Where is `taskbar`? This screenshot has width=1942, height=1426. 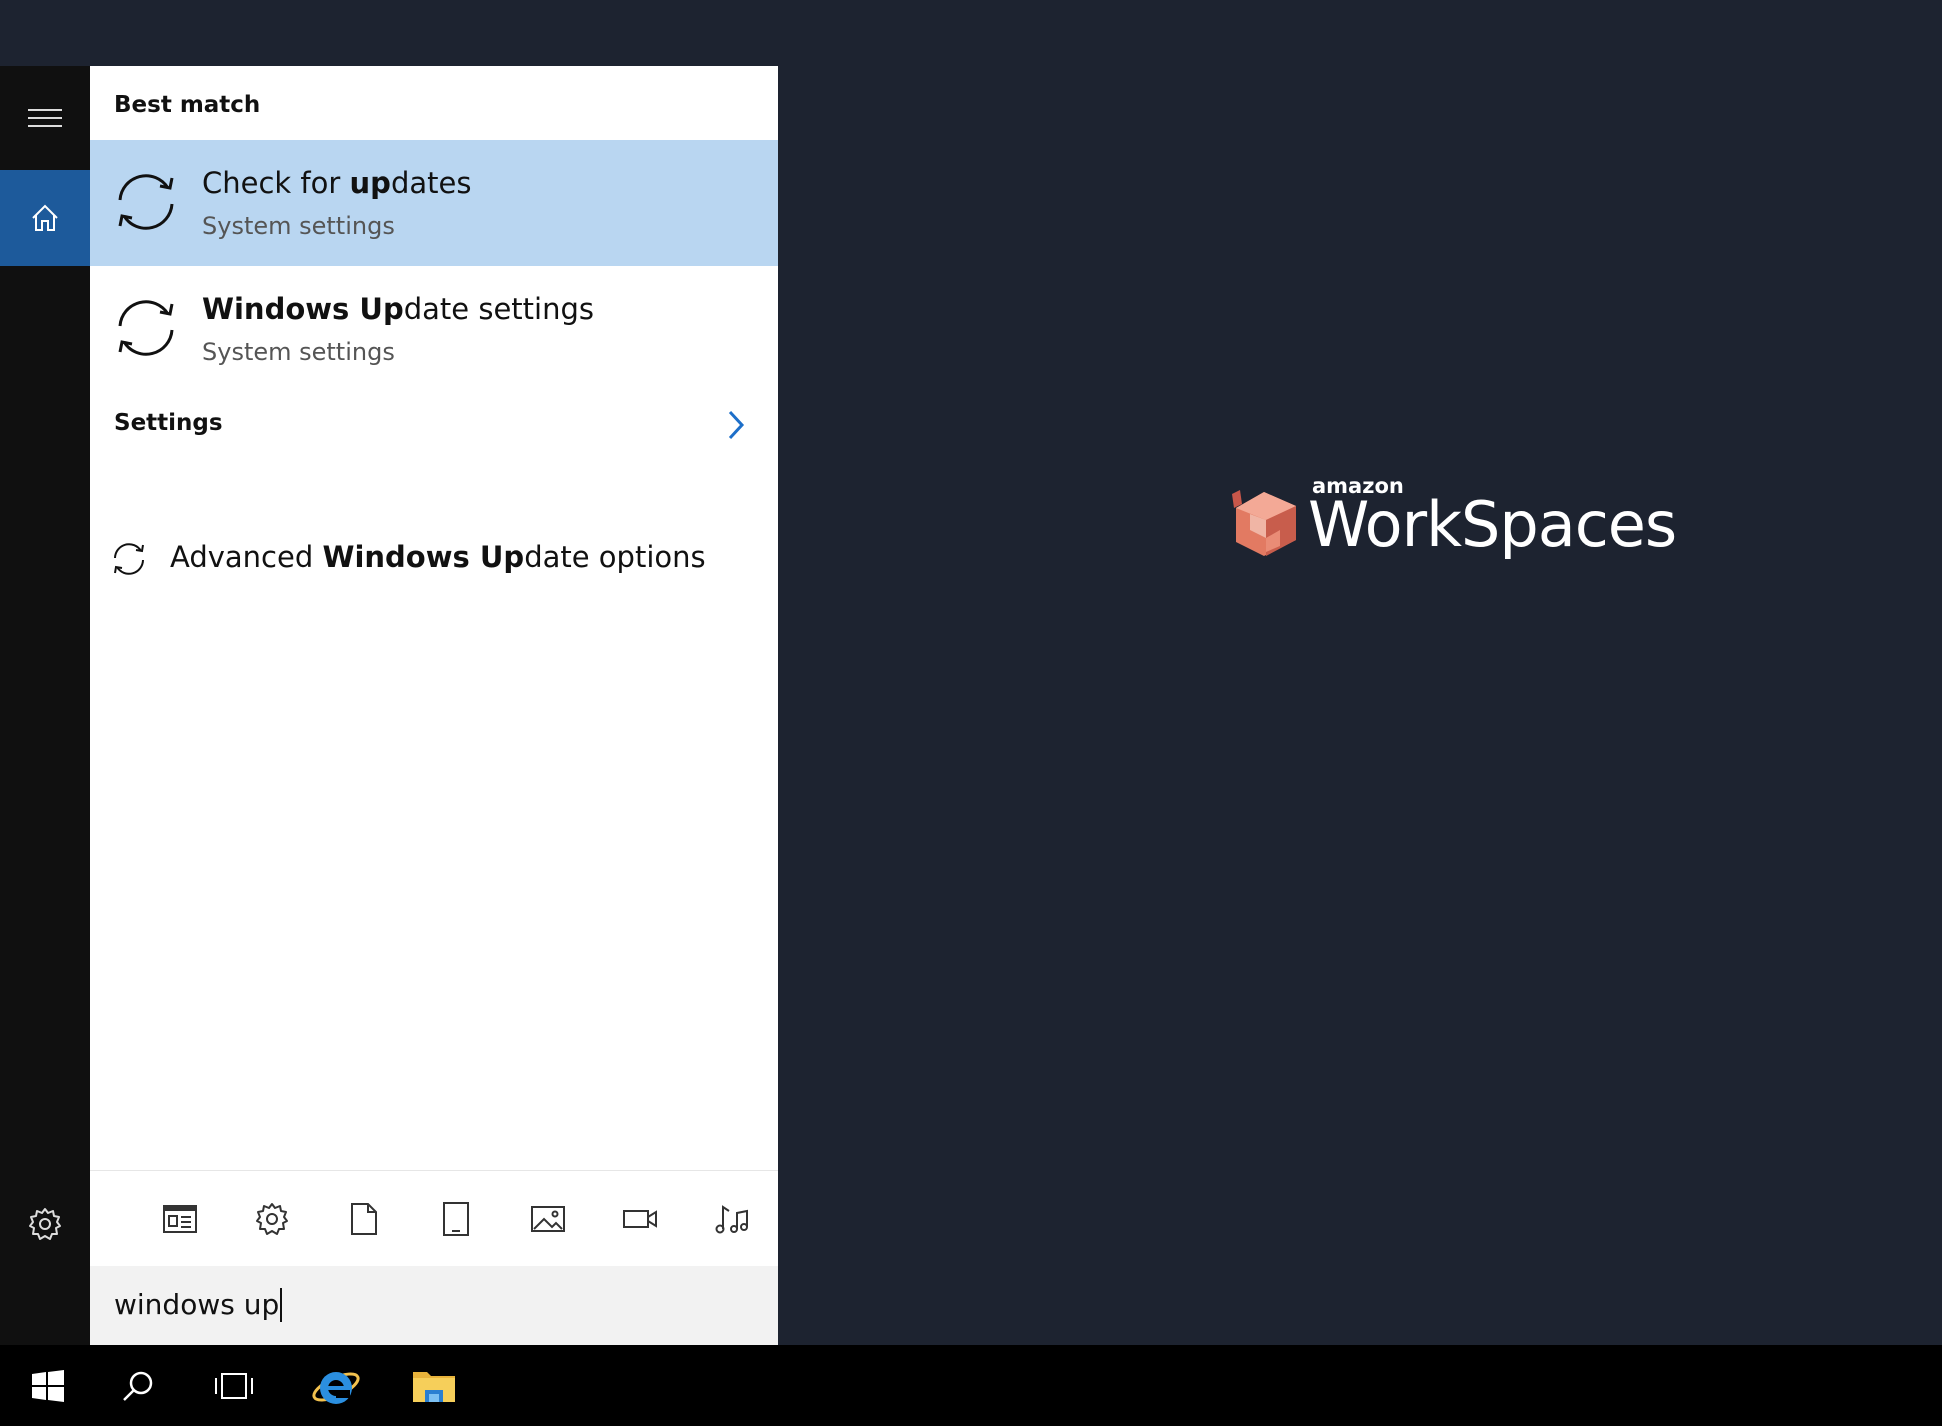
taskbar is located at coordinates (971, 1385).